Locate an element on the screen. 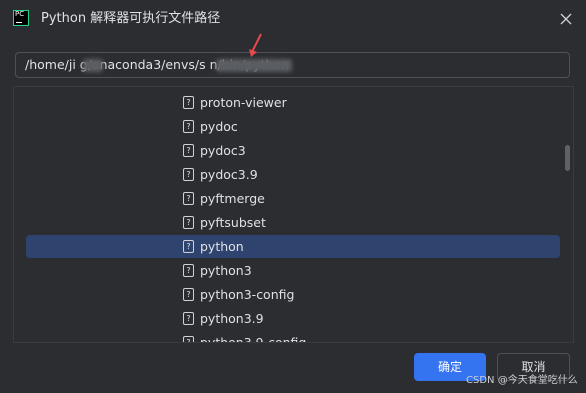 The image size is (586, 393). close-icon is located at coordinates (566, 19).